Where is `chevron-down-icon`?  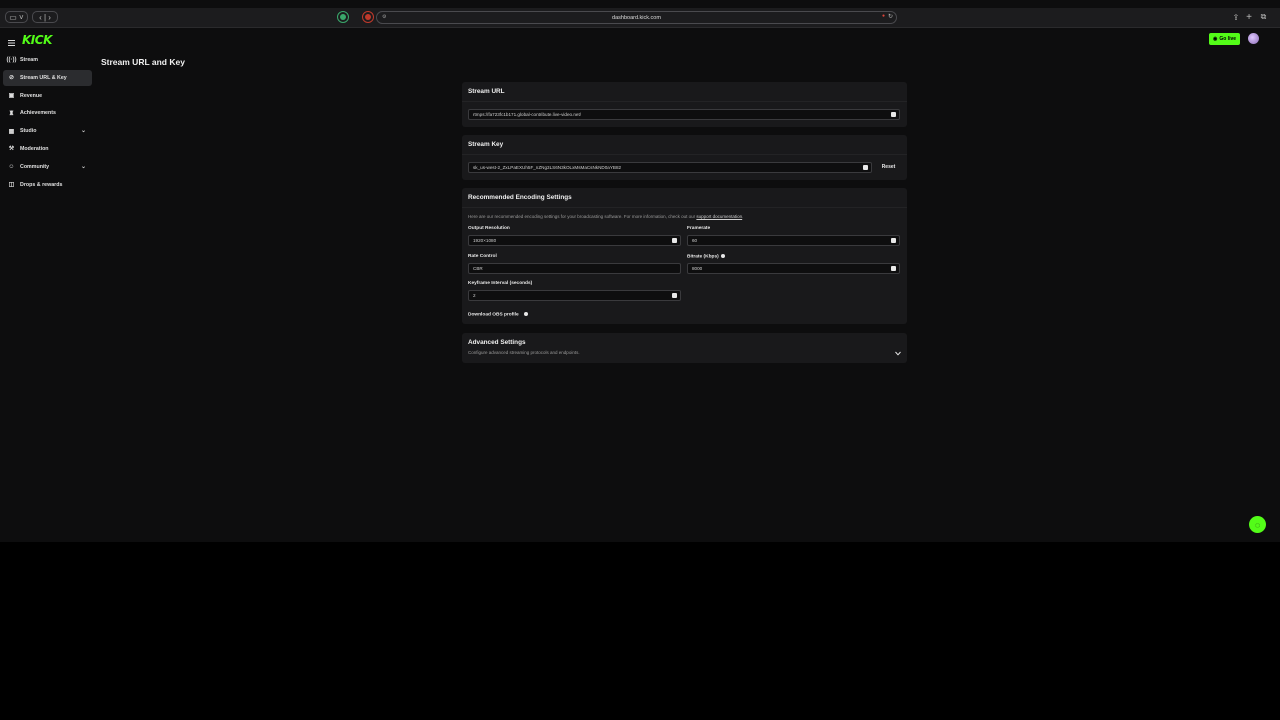 chevron-down-icon is located at coordinates (898, 352).